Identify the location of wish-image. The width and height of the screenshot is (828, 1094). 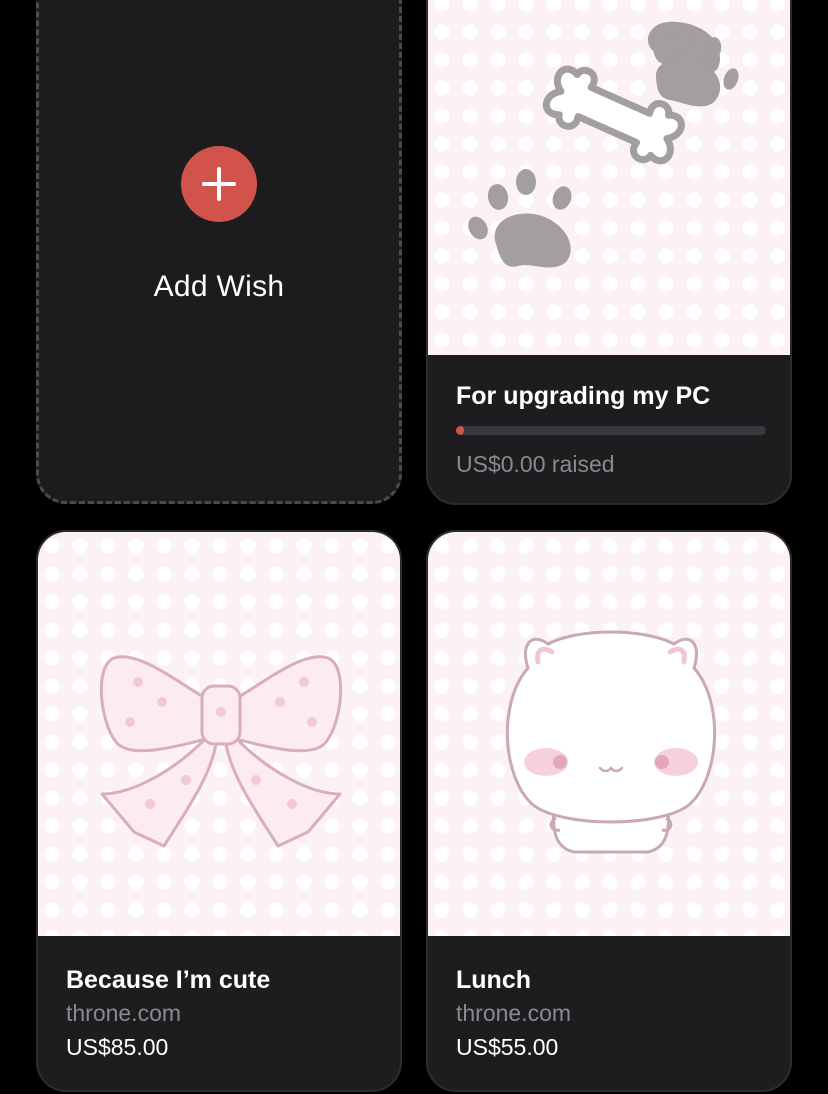
(609, 177).